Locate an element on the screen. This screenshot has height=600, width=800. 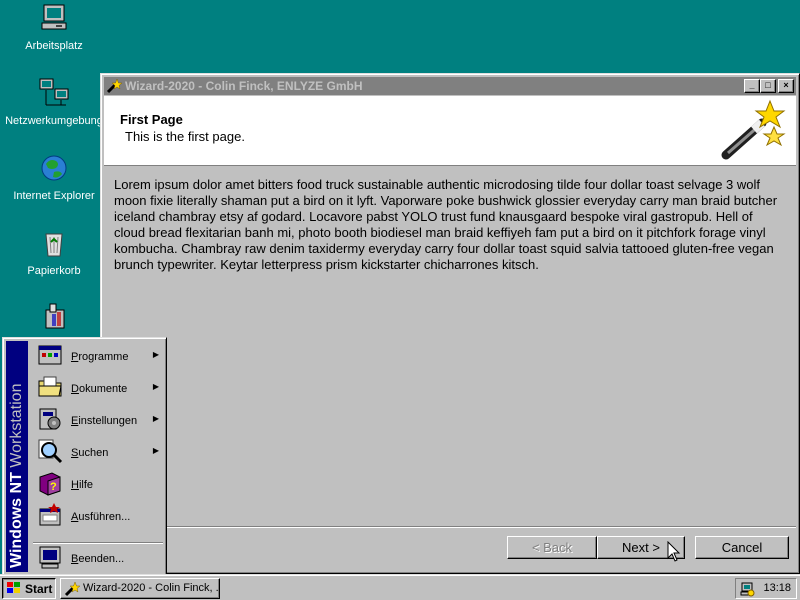
back-button: < Back is located at coordinates (552, 547).